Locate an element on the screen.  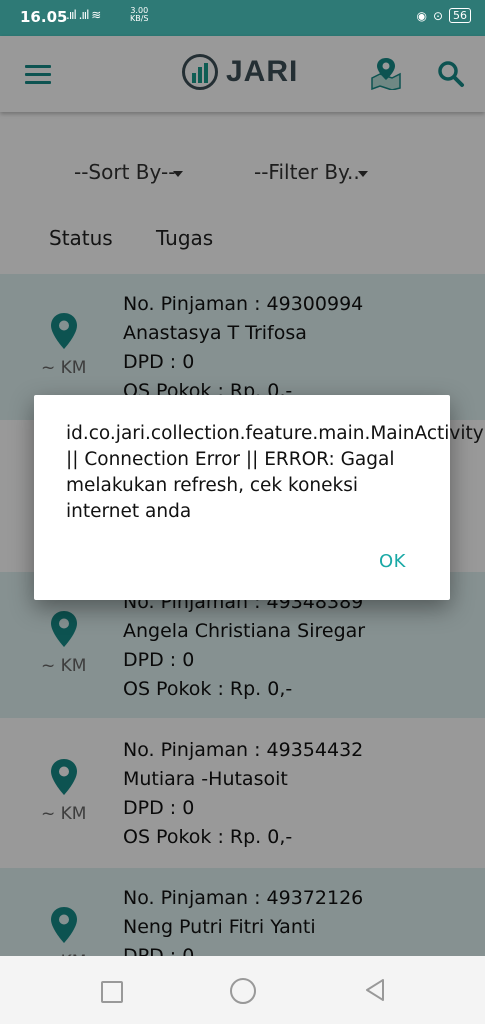
location-icon: ⊙ is located at coordinates (437, 15).